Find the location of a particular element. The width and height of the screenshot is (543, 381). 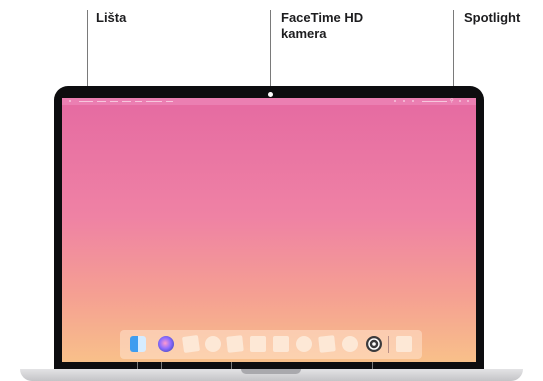

camera-callout: FaceTime HD kamera is located at coordinates (322, 25).